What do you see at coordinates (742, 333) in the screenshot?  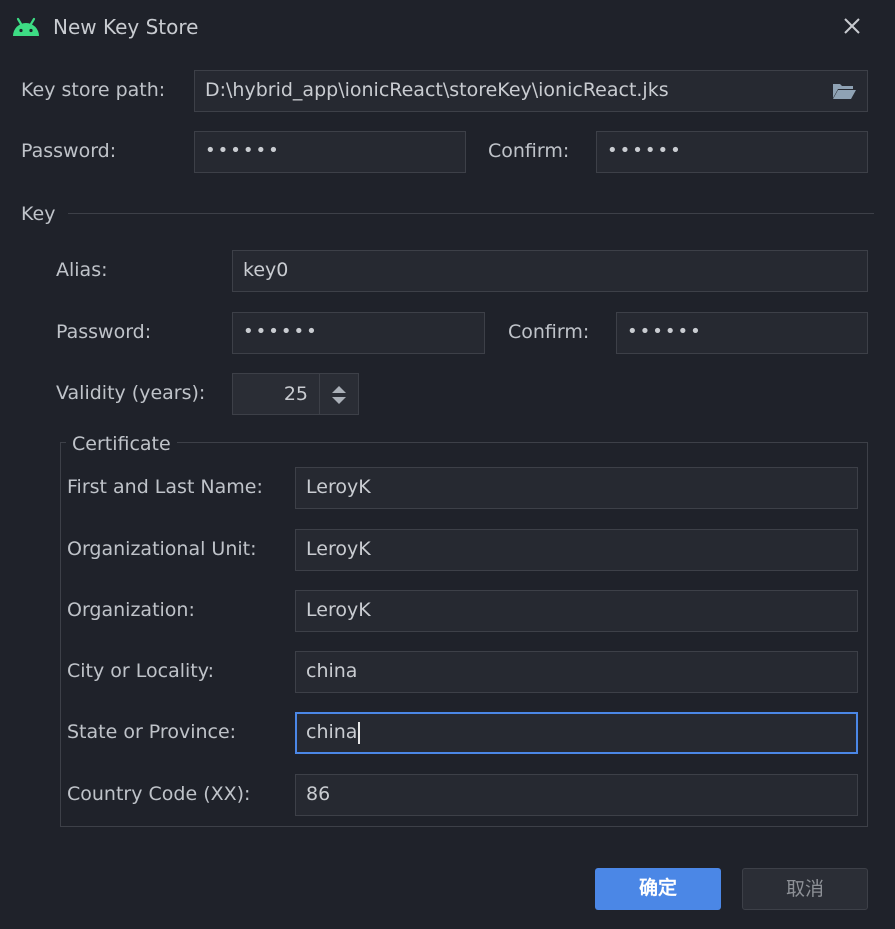 I see `key-confirm-field: ••••••` at bounding box center [742, 333].